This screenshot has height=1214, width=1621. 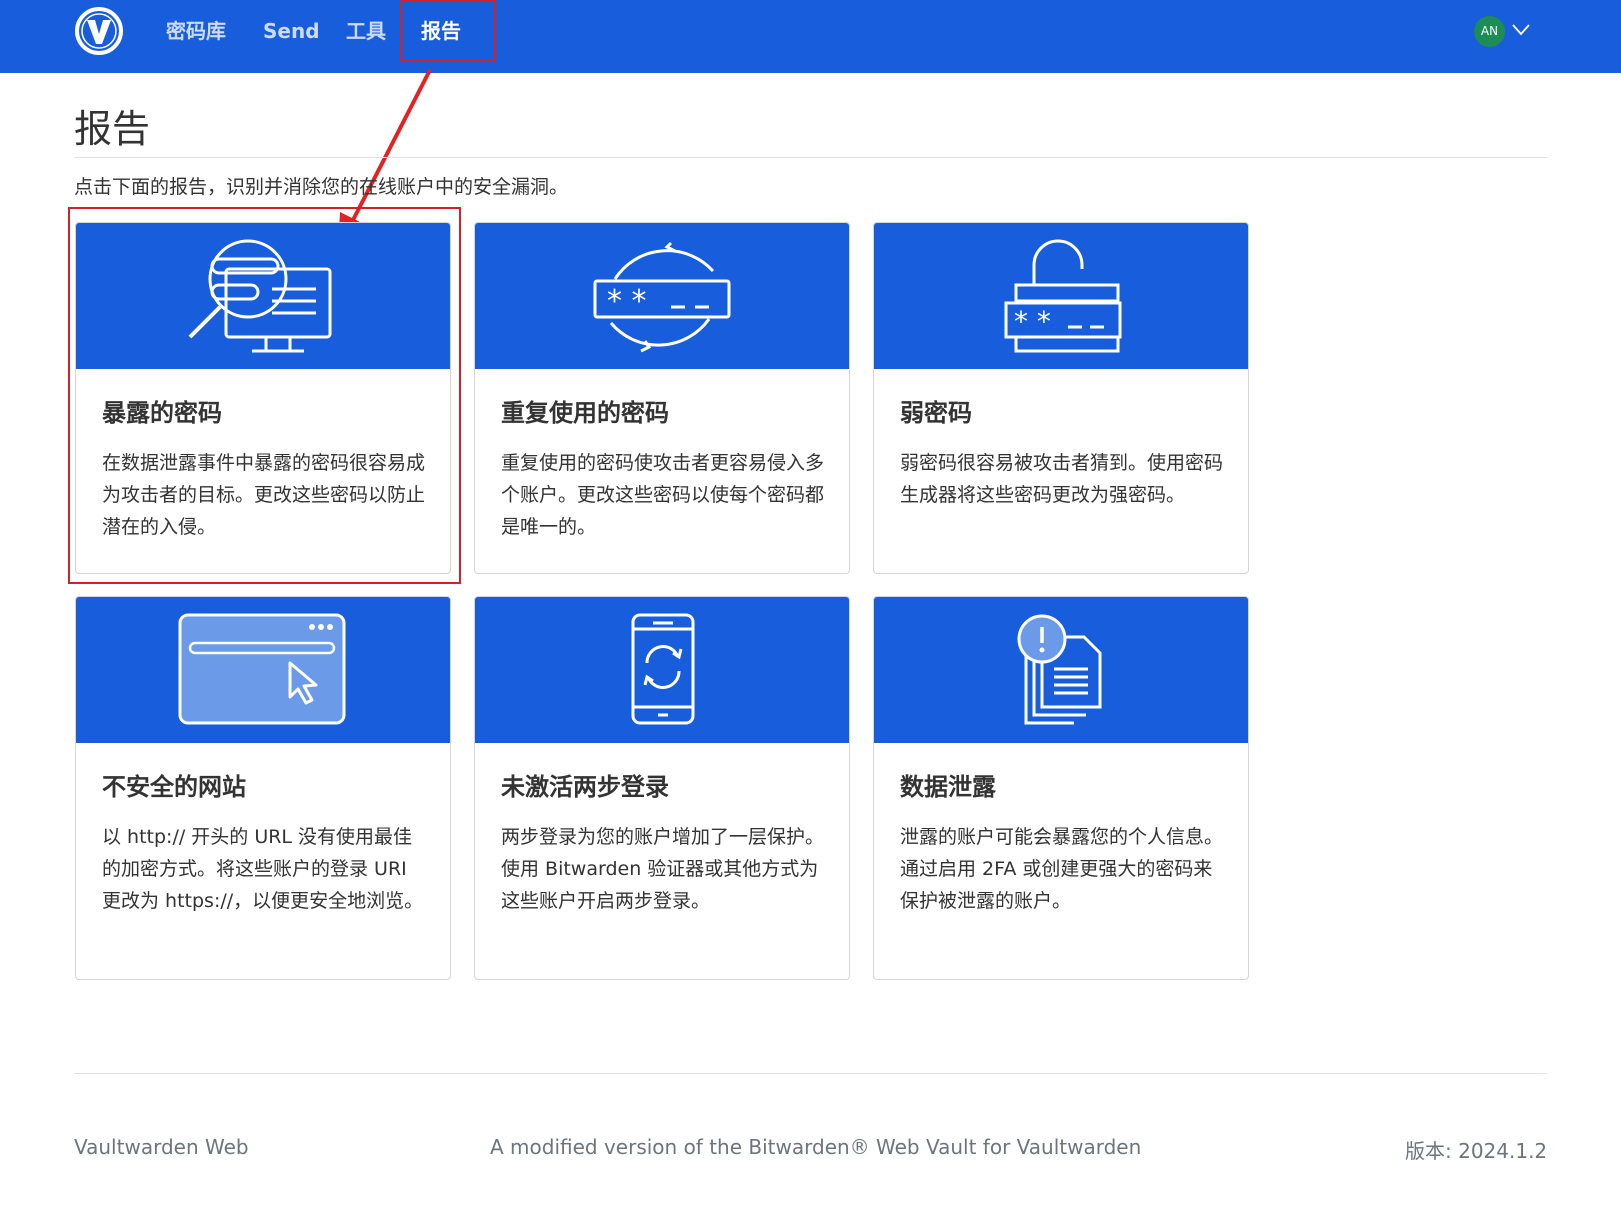 I want to click on footer-version: 版本: 2024.1.2, so click(x=1476, y=1151).